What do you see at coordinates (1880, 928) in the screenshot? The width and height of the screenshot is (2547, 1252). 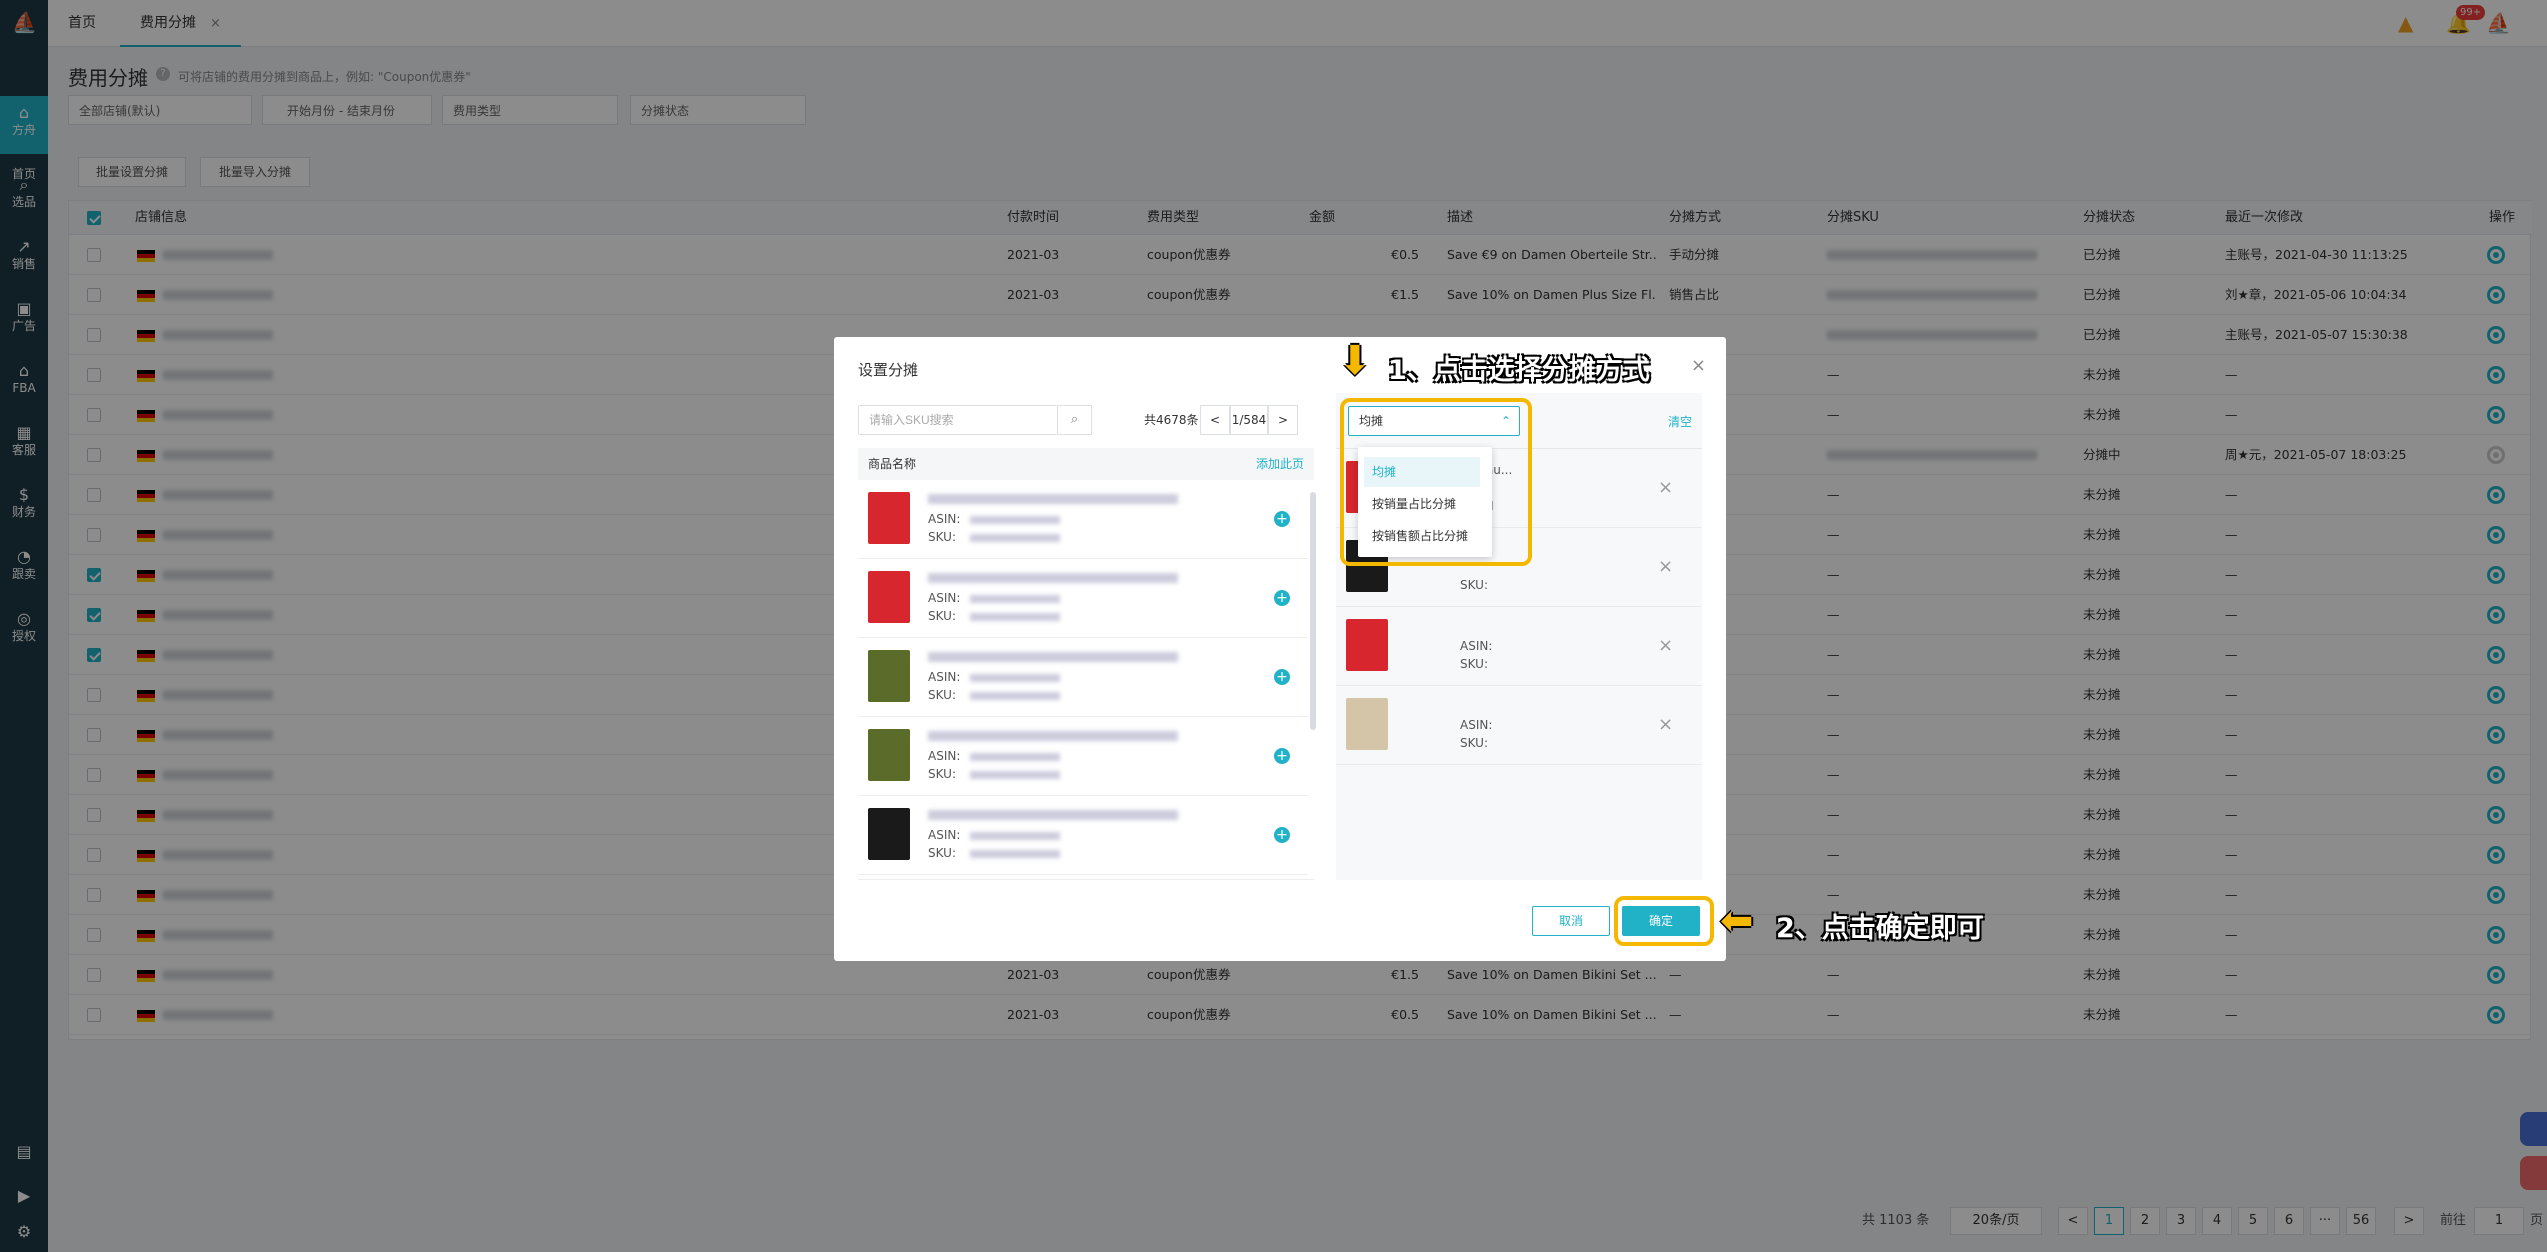 I see `step2-callout: 2、点击确定即可` at bounding box center [1880, 928].